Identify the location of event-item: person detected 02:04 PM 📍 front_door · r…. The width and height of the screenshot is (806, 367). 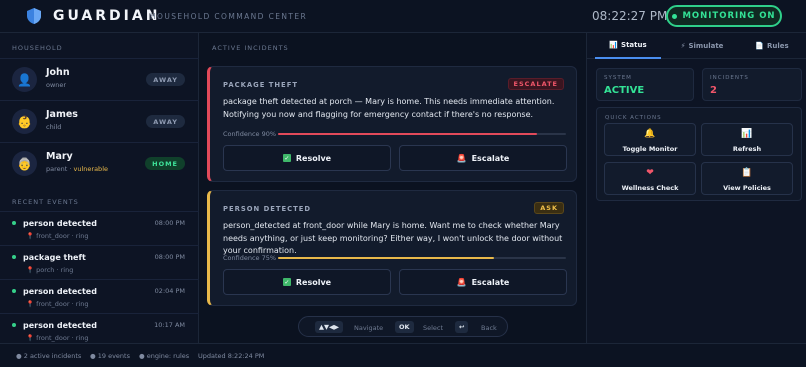
(99, 296).